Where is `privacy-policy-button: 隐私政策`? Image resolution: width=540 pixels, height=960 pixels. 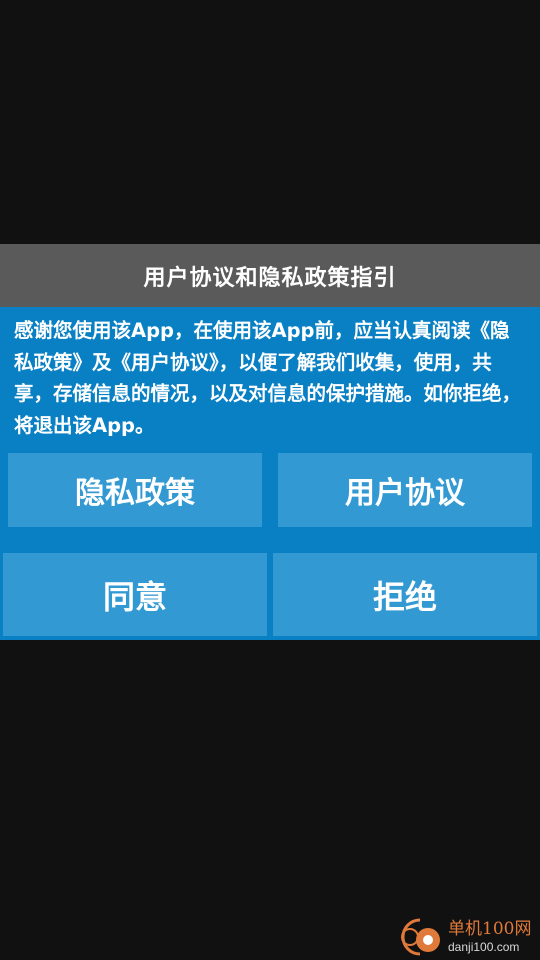 privacy-policy-button: 隐私政策 is located at coordinates (135, 490).